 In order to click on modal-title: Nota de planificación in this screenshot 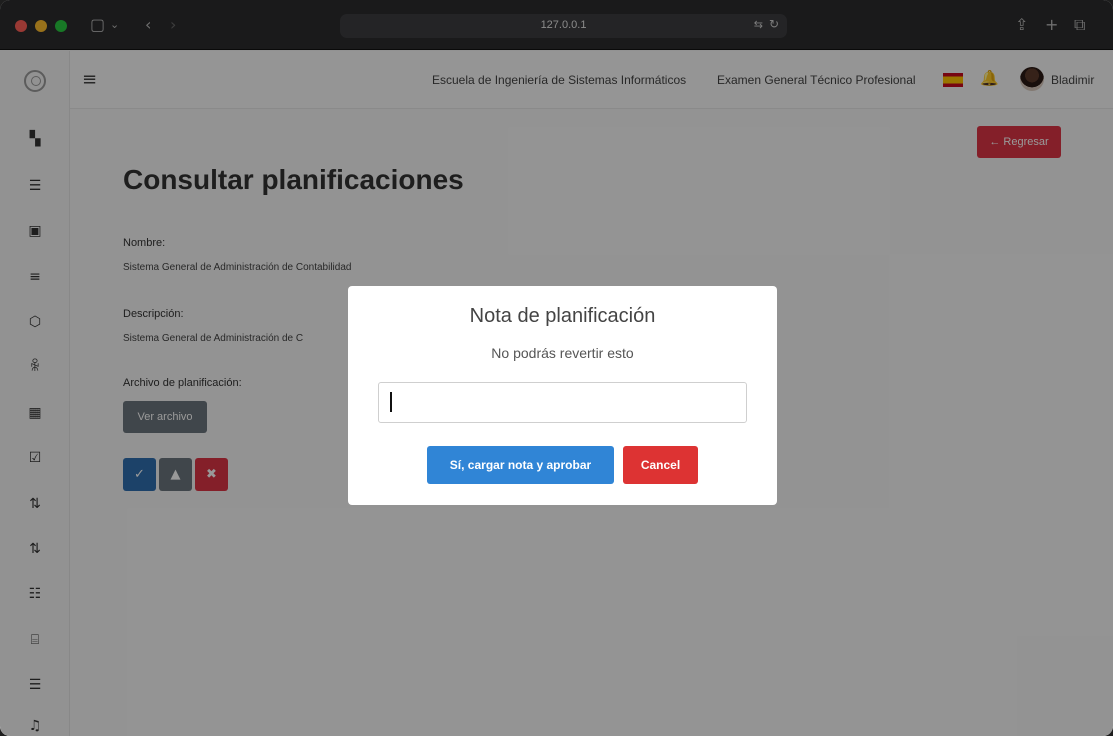, I will do `click(562, 316)`.